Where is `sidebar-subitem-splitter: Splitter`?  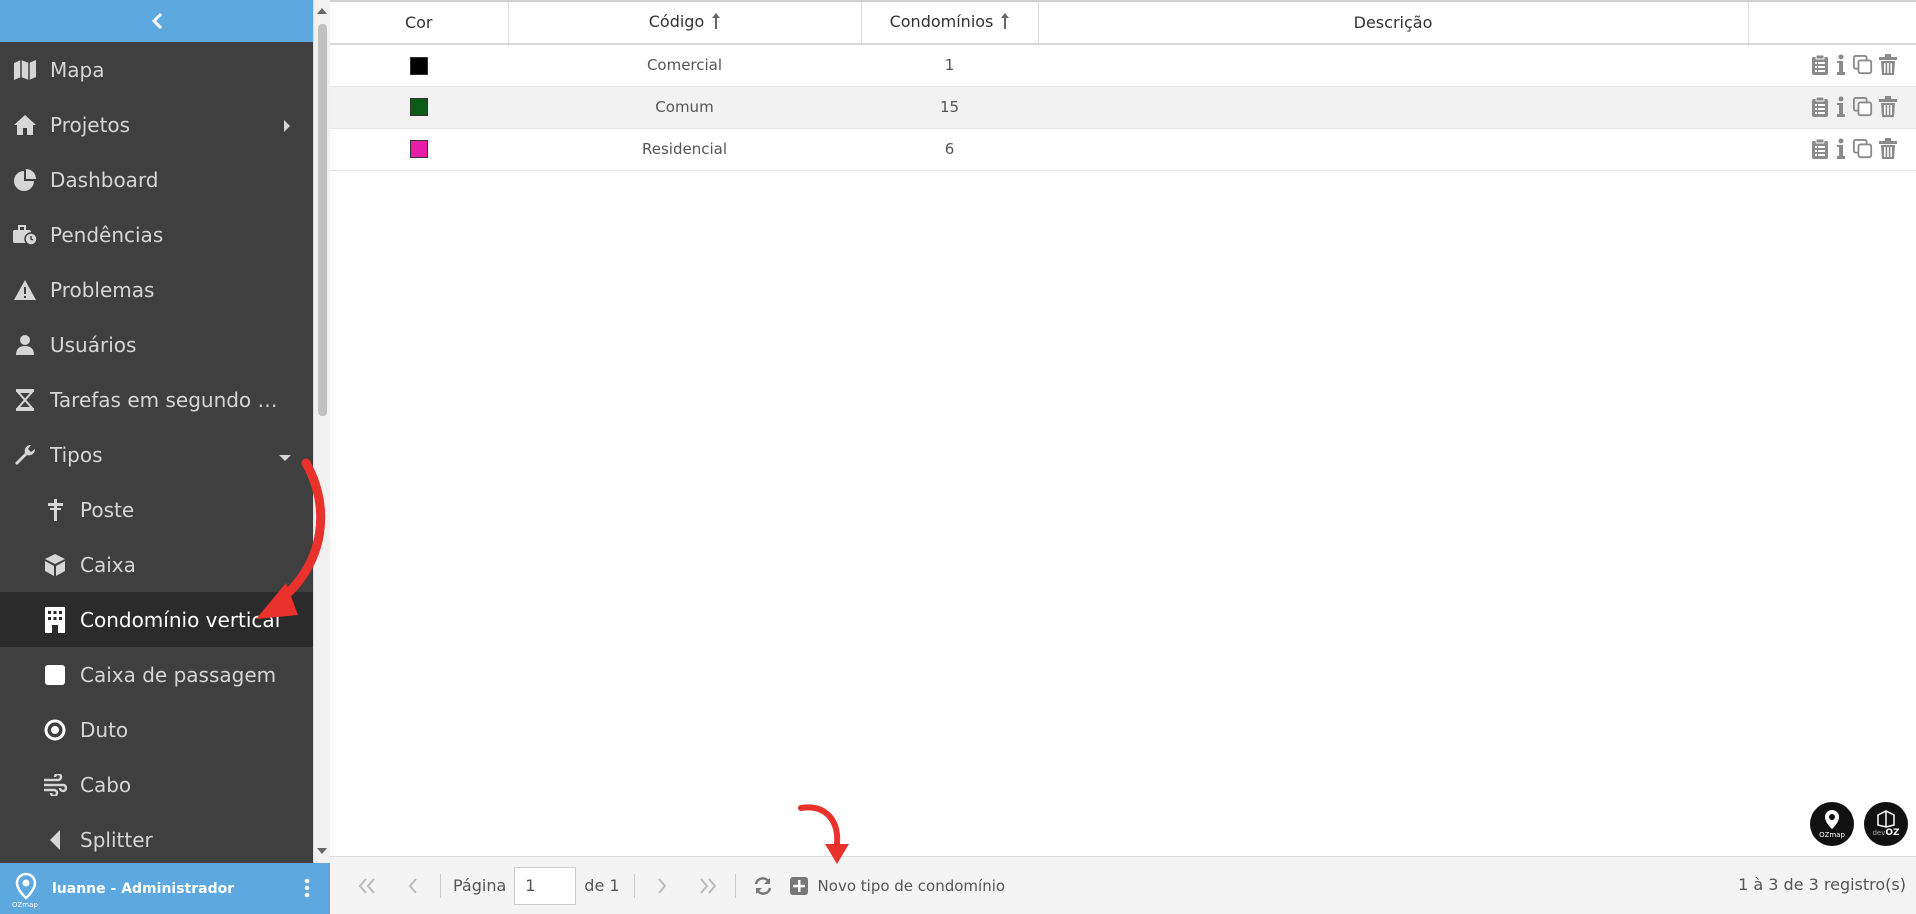
sidebar-subitem-splitter: Splitter is located at coordinates (156, 837).